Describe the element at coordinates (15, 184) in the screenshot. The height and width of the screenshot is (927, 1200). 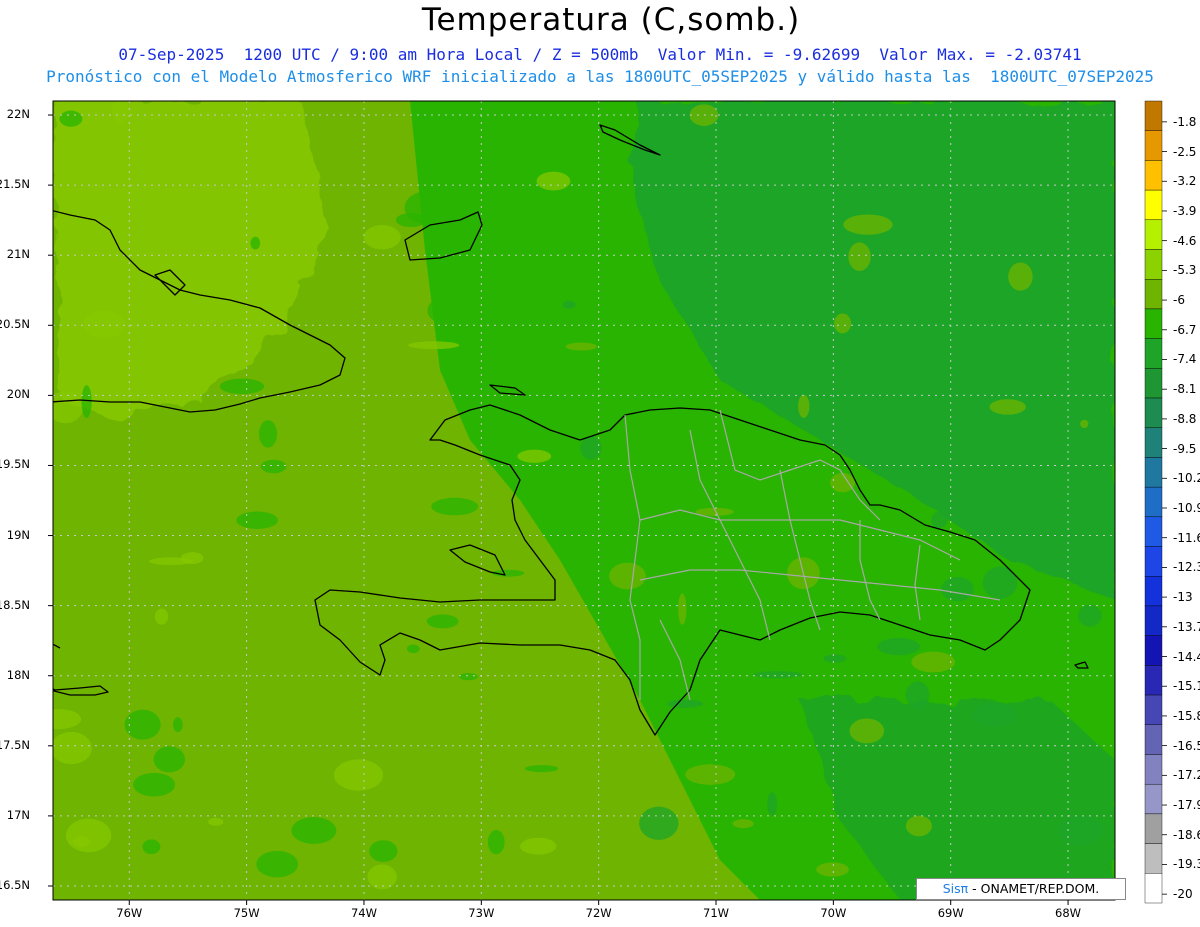
I see `lat-label: 21.5N` at that location.